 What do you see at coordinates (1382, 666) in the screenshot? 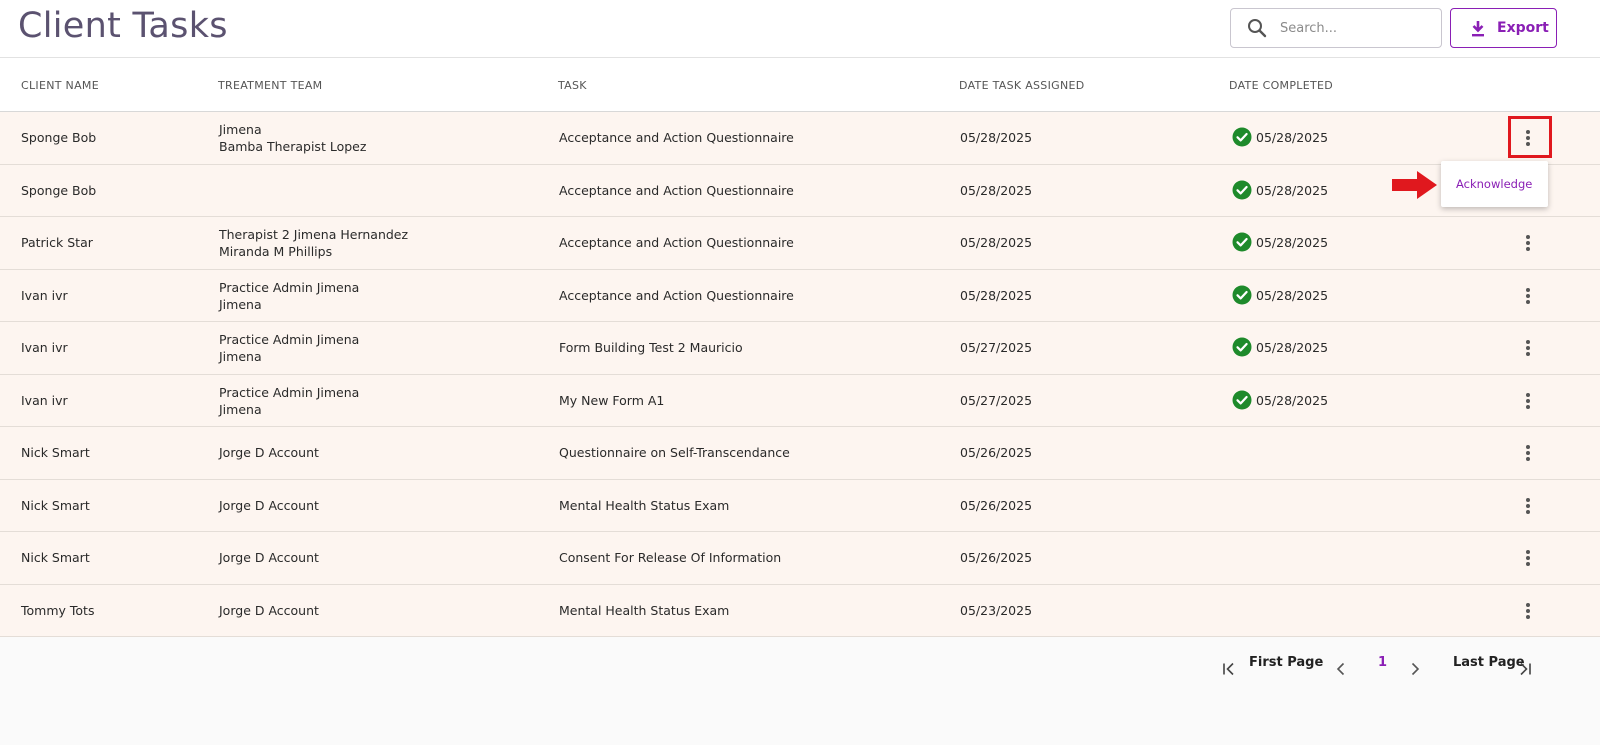
I see `current-page-number: 1` at bounding box center [1382, 666].